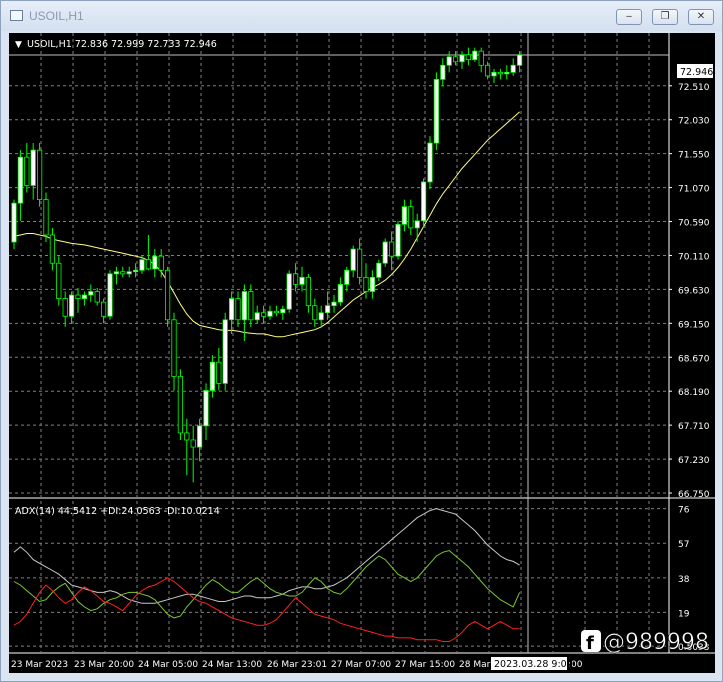 The height and width of the screenshot is (682, 723). What do you see at coordinates (475, 665) in the screenshot?
I see `time-tick-label: 28 Mar` at bounding box center [475, 665].